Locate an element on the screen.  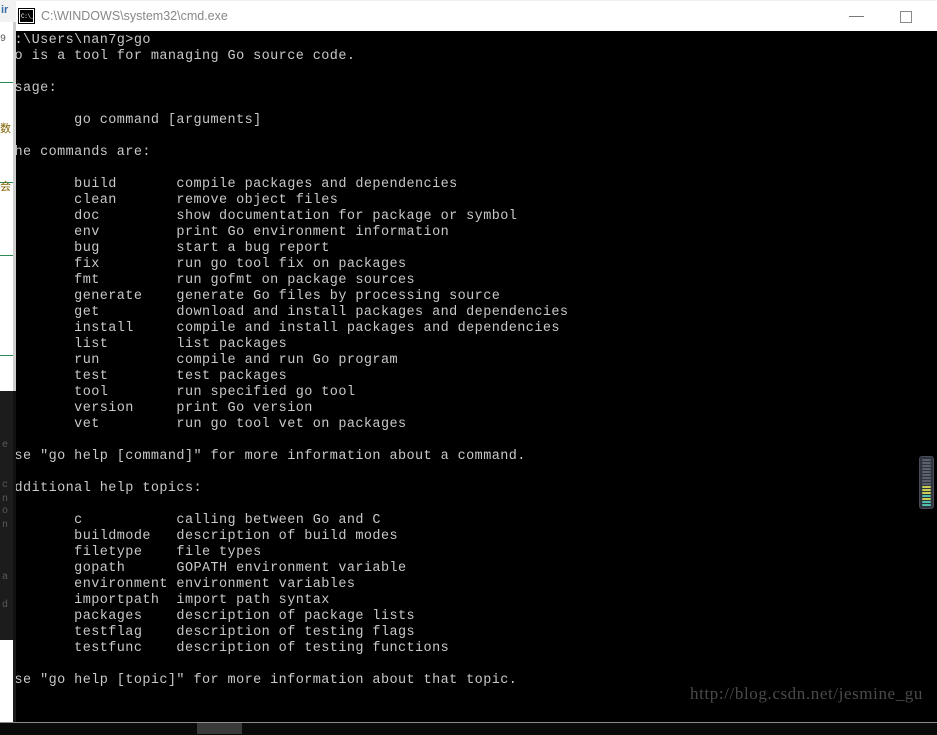
minimize-button is located at coordinates (856, 16).